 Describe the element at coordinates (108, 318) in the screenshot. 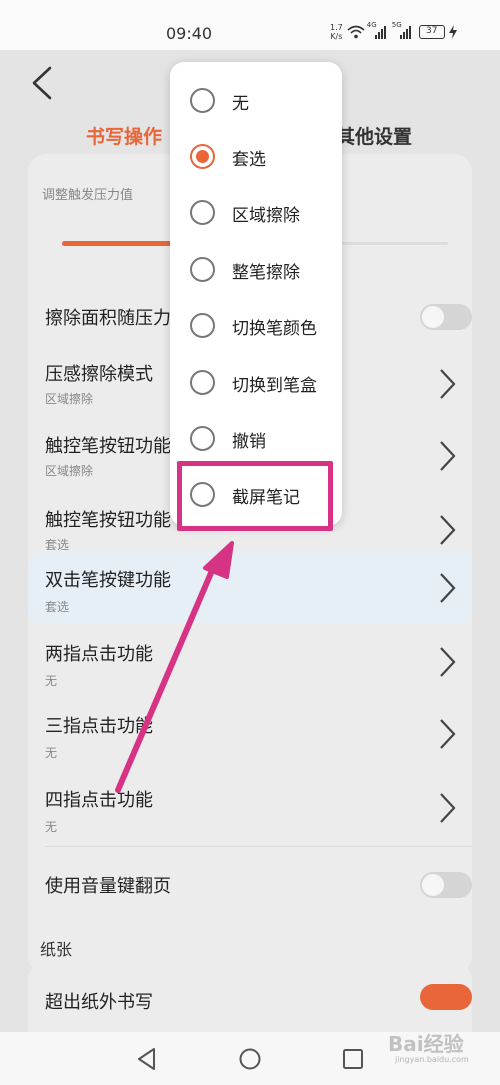

I see `setting-title: 擦除面积随压力` at that location.